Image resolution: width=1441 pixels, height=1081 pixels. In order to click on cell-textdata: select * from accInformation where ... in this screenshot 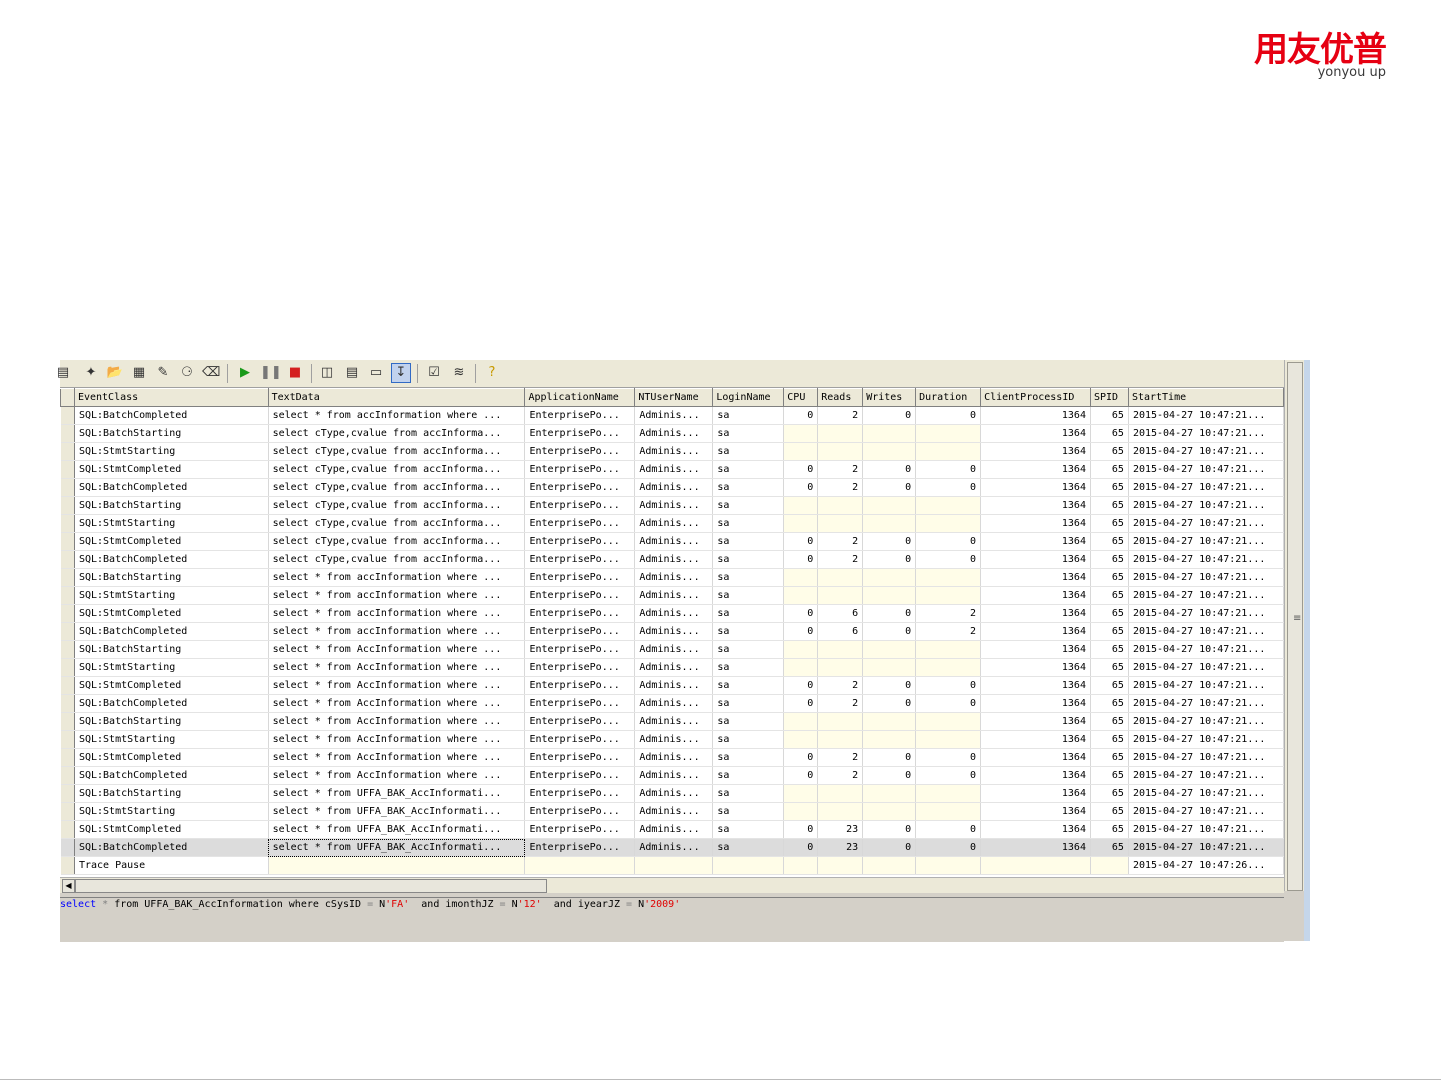, I will do `click(397, 415)`.